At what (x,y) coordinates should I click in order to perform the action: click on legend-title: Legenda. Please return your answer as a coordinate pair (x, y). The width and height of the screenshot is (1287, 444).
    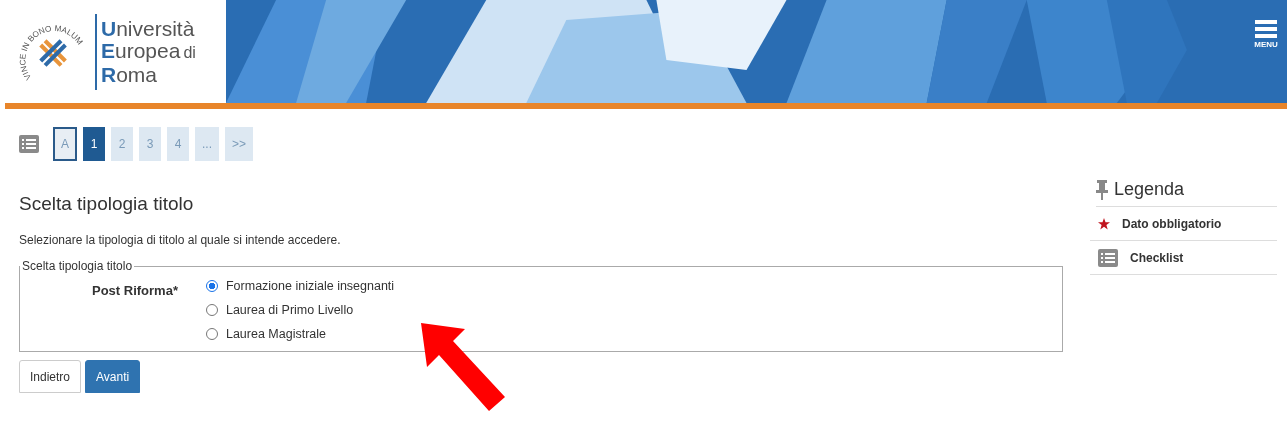
    Looking at the image, I should click on (1149, 189).